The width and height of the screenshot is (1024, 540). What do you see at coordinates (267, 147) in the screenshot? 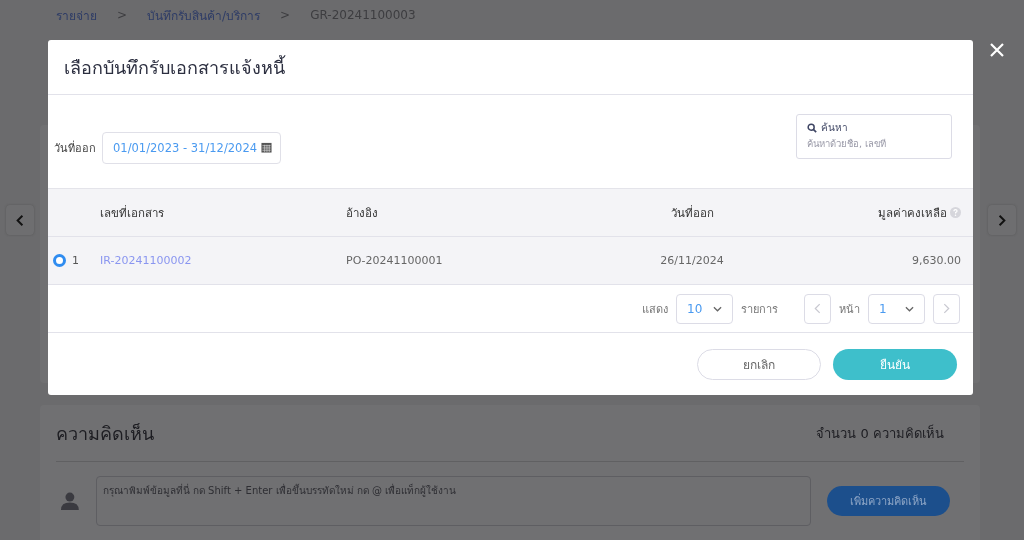
I see `calendar-icon` at bounding box center [267, 147].